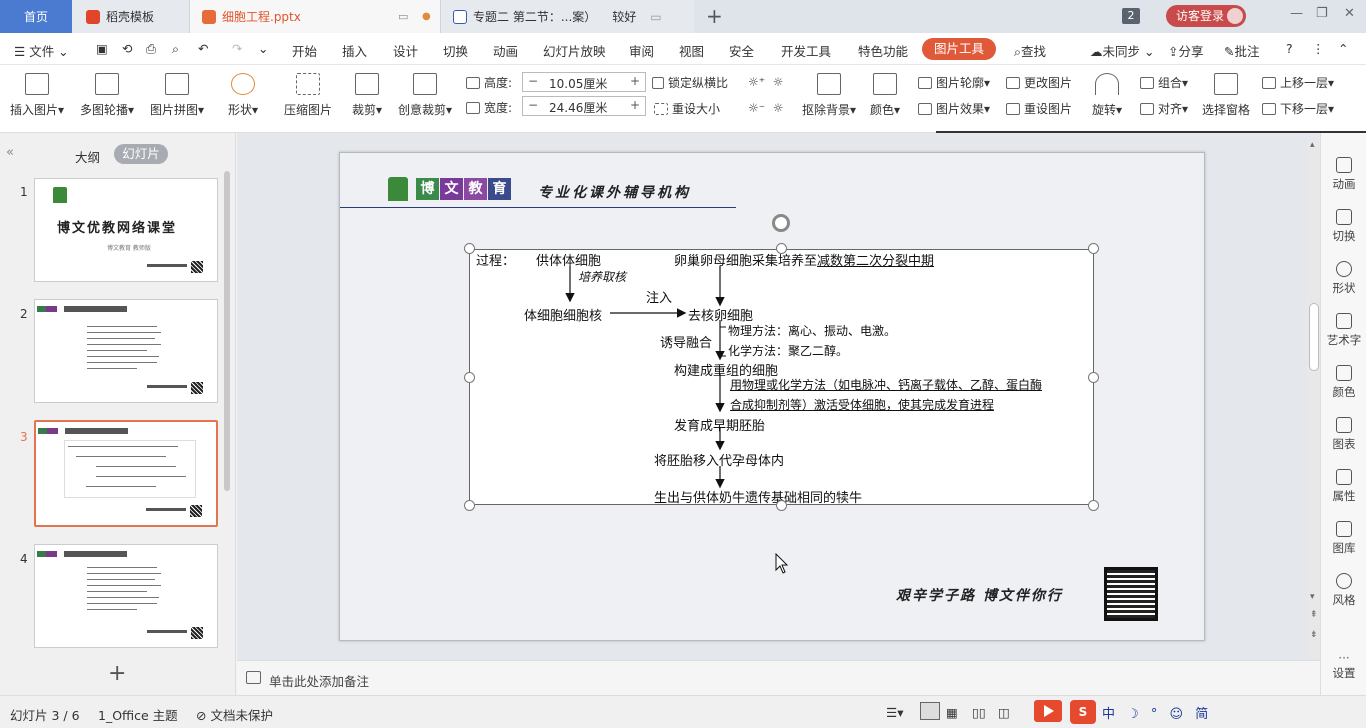 This screenshot has width=1366, height=728. What do you see at coordinates (959, 49) in the screenshot?
I see `menu-picture-tools: 图片工具` at bounding box center [959, 49].